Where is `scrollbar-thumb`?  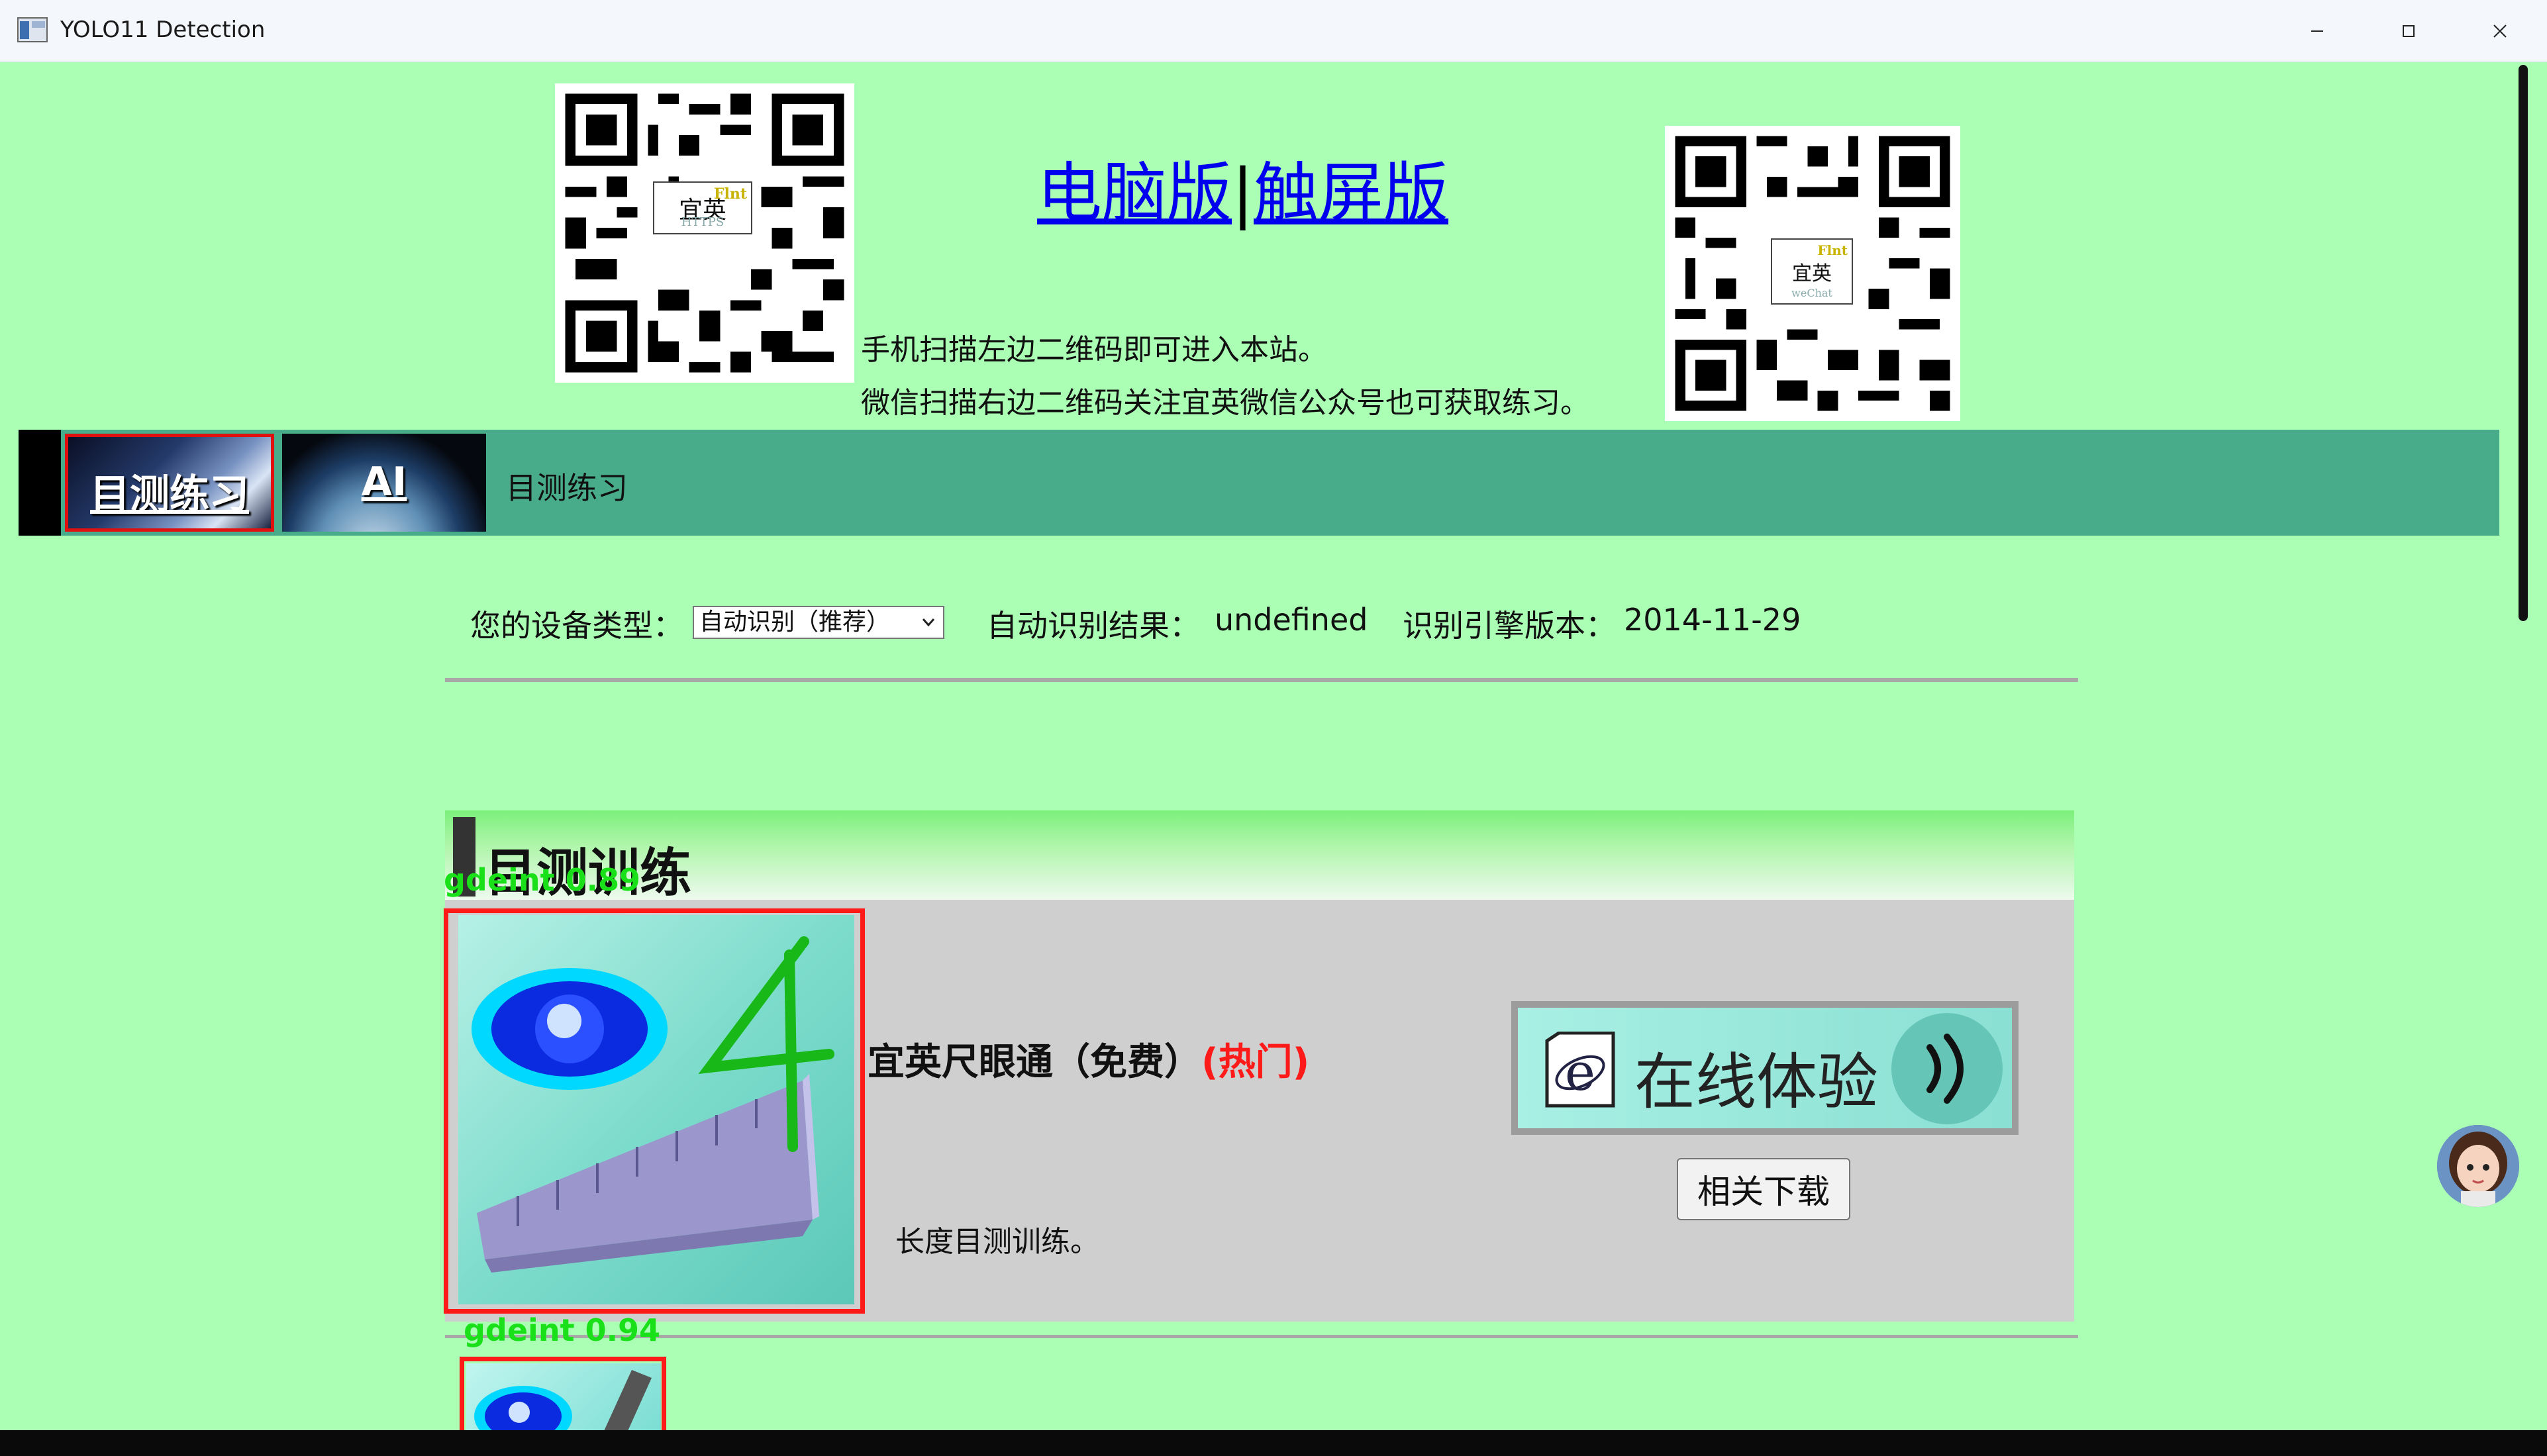 scrollbar-thumb is located at coordinates (2523, 343).